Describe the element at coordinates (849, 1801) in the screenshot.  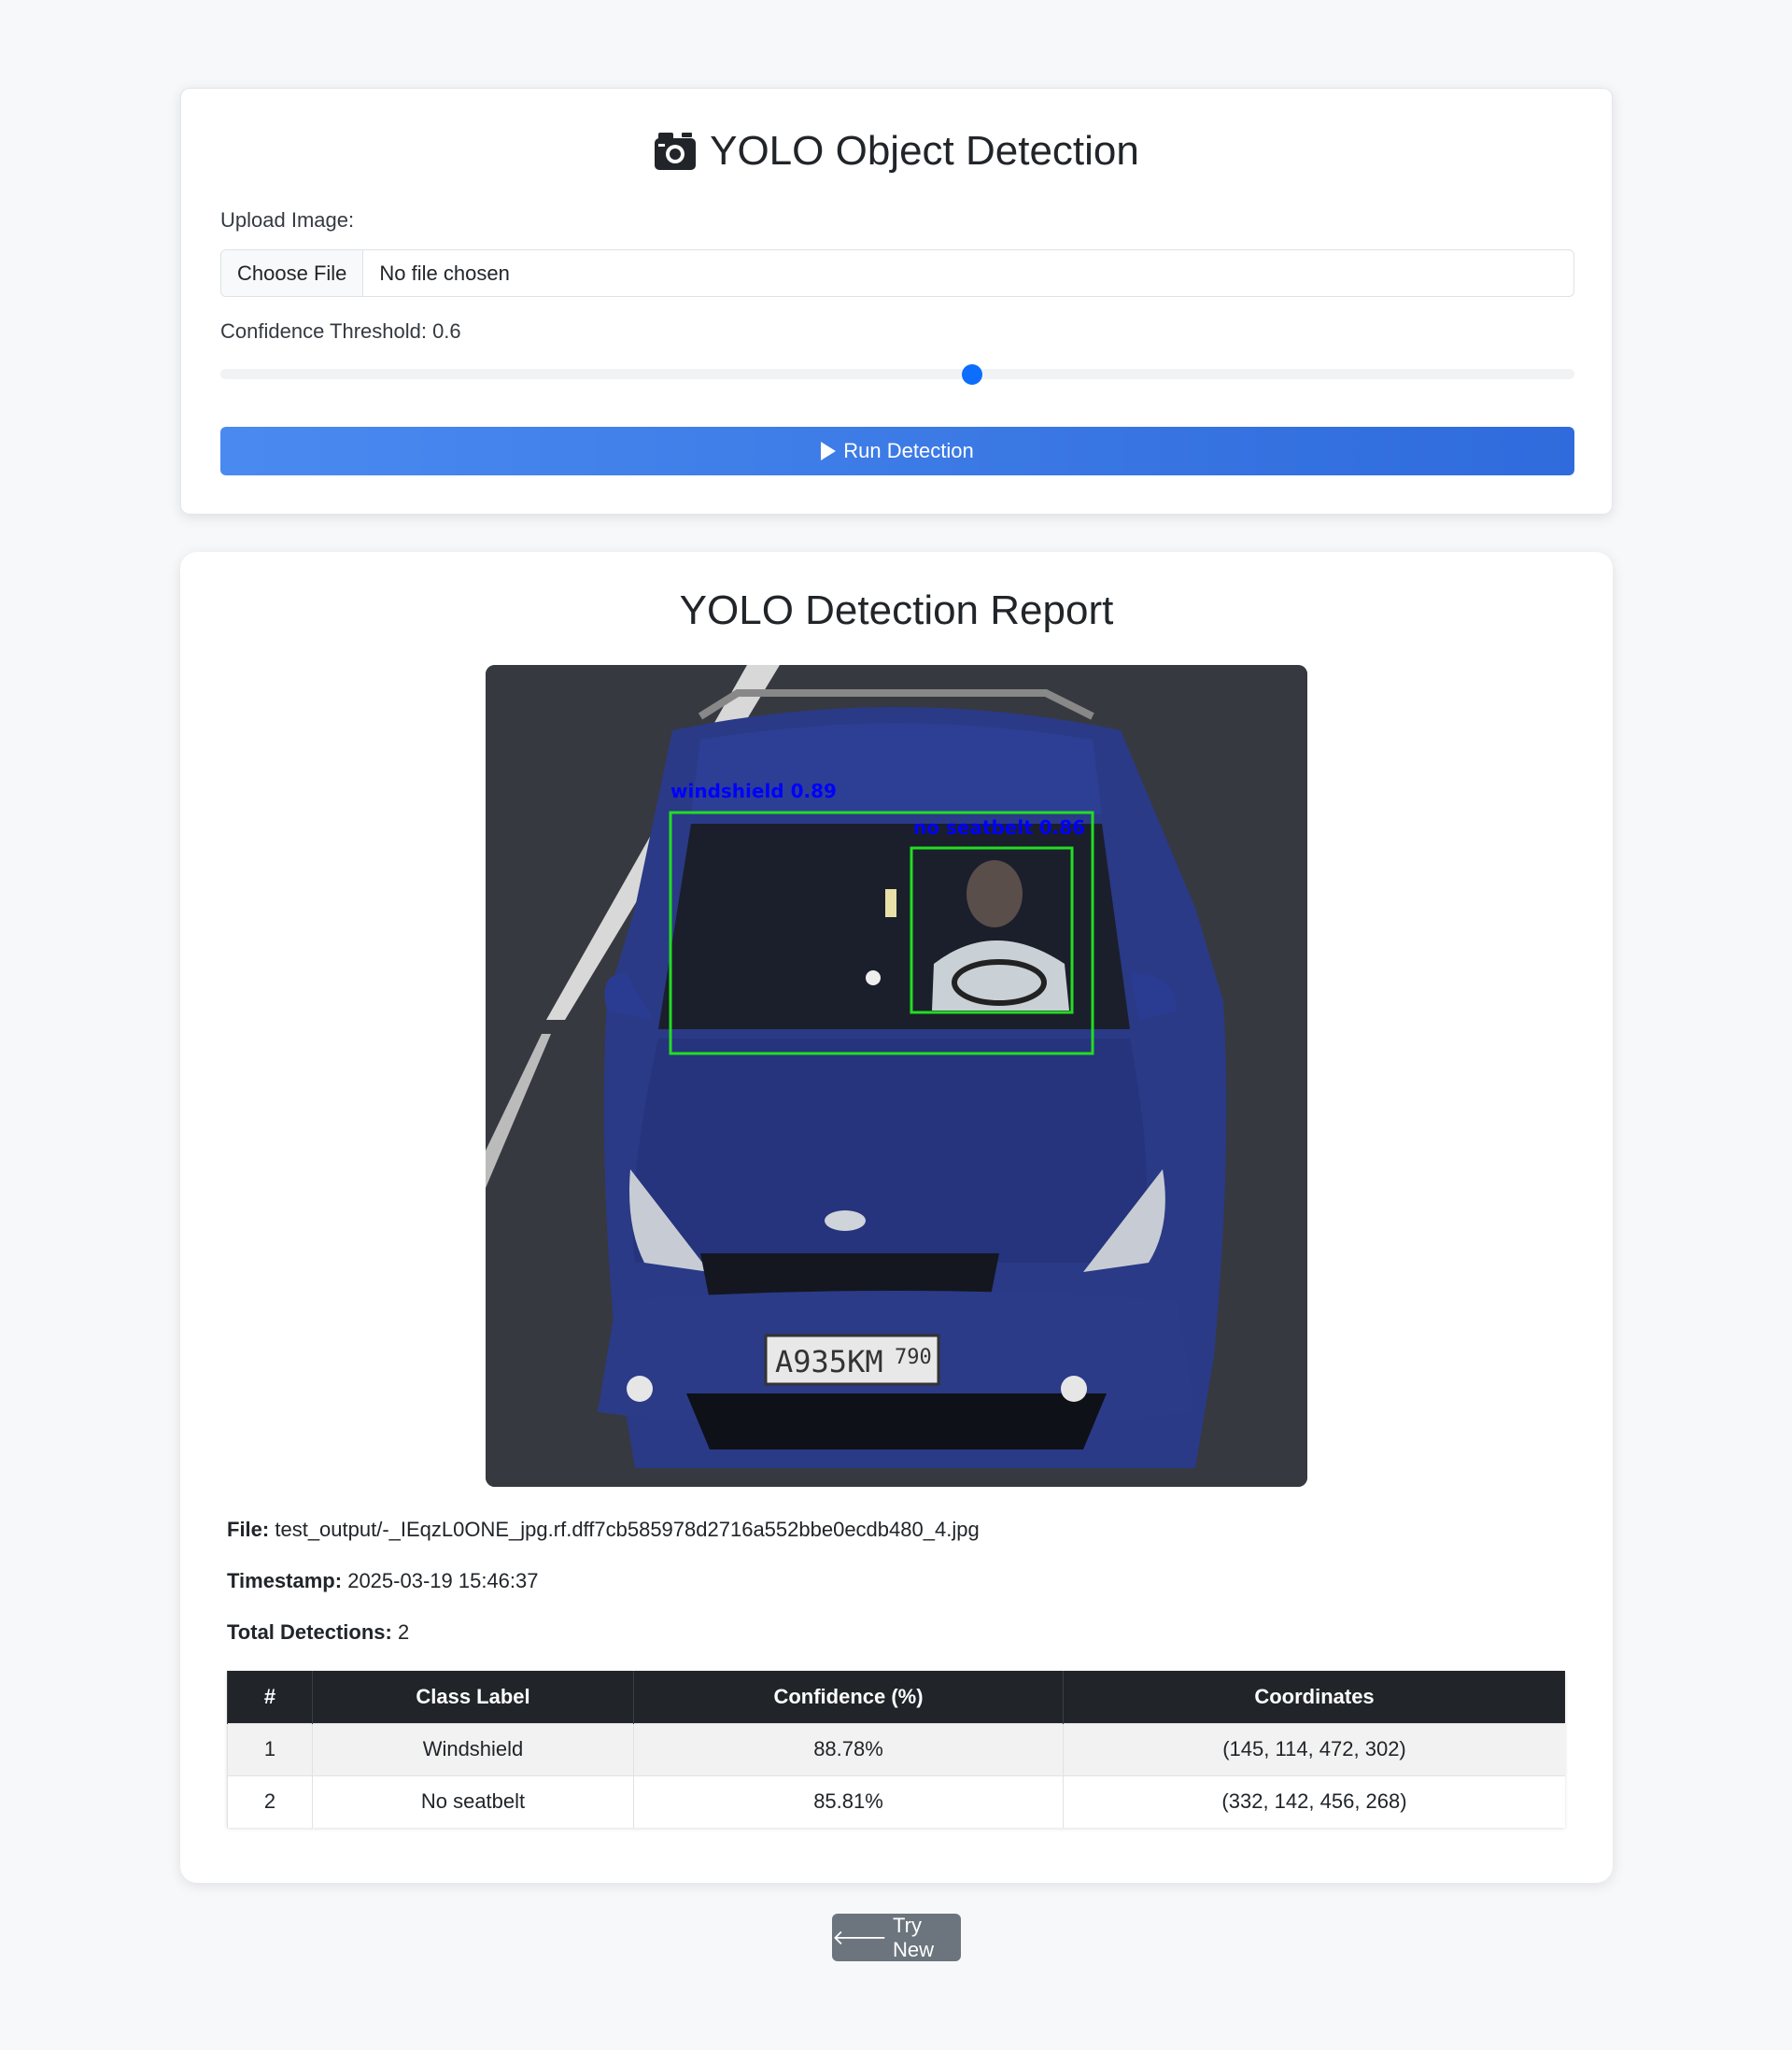
I see `table-cell: 85.81%` at that location.